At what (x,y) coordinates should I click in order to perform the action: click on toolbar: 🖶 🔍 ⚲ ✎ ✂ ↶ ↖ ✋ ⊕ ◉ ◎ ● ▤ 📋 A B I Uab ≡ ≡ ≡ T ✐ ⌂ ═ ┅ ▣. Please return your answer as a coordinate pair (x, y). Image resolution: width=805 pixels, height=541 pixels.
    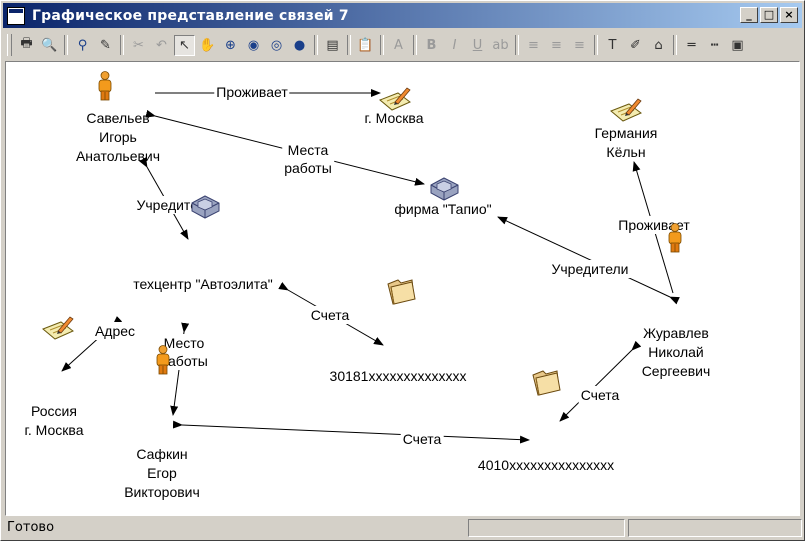
    Looking at the image, I should click on (402, 45).